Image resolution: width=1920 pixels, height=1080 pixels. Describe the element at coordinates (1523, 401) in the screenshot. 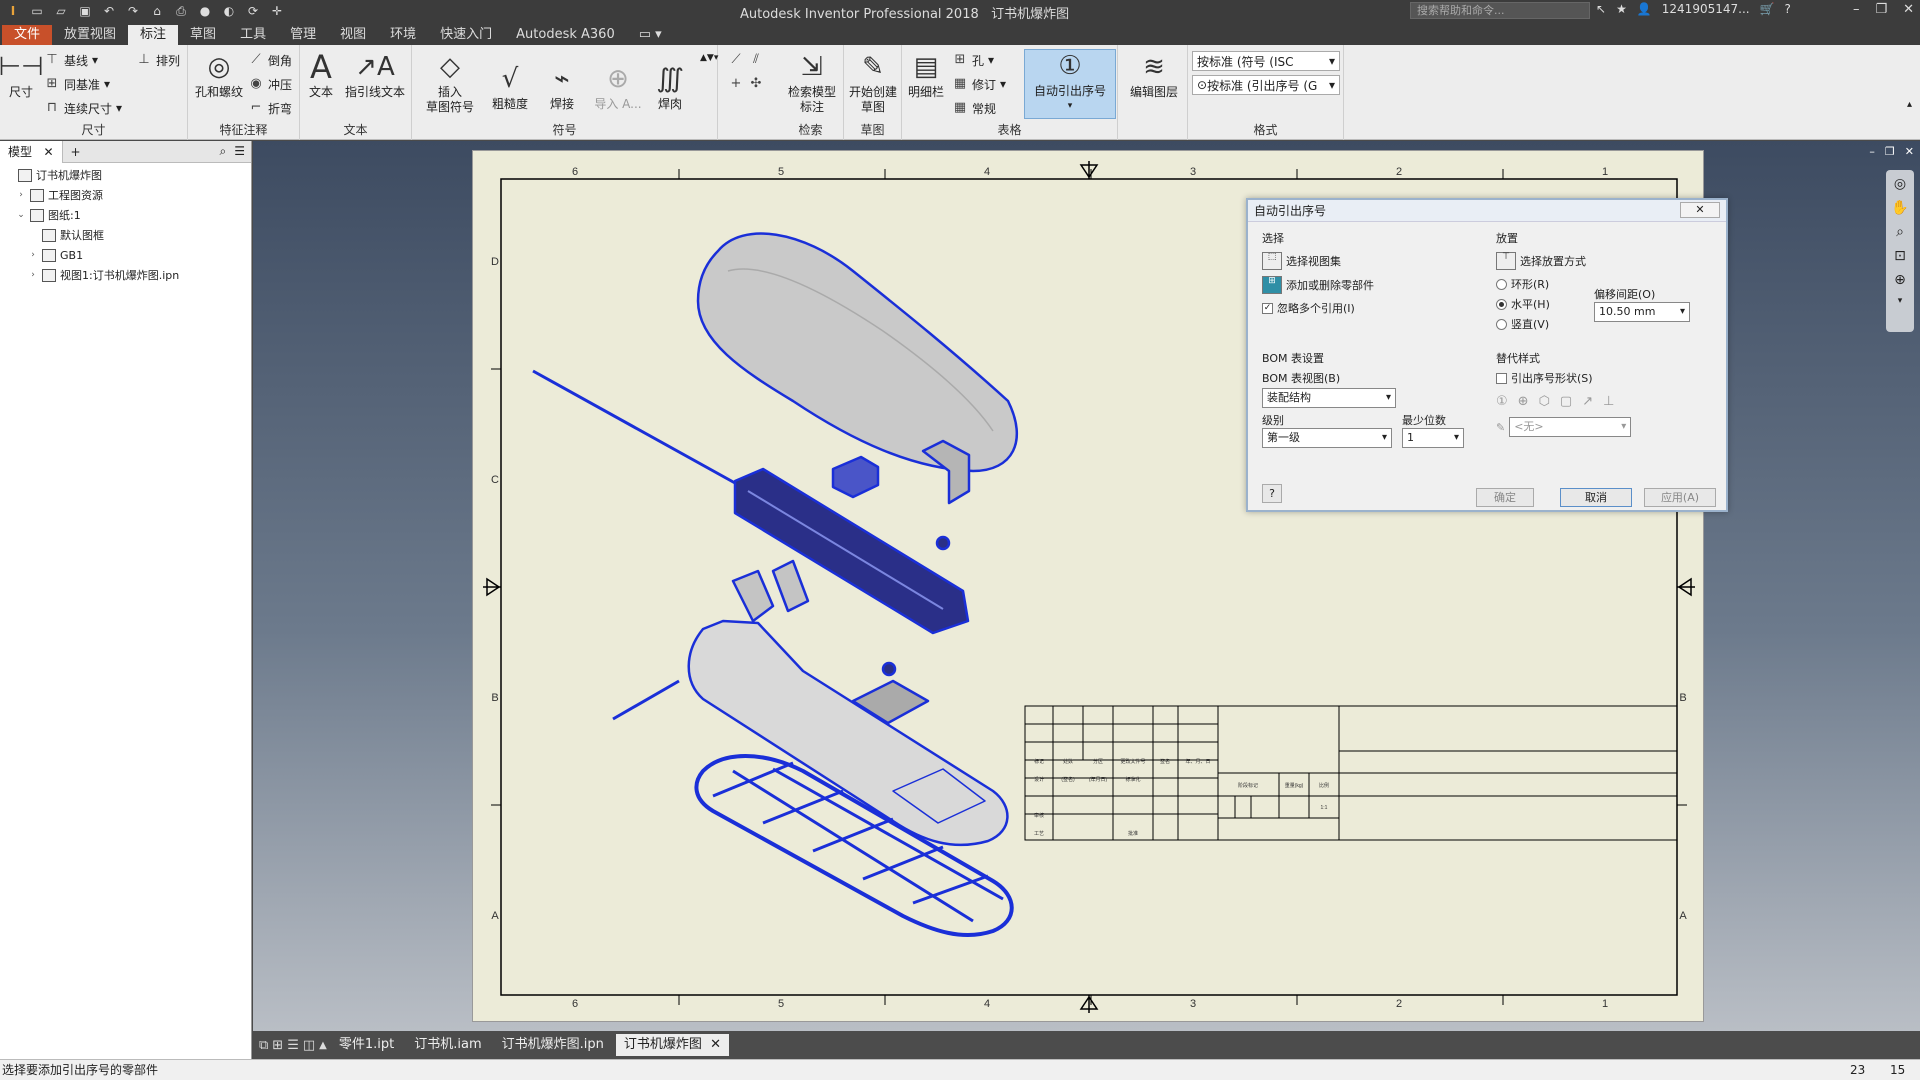

I see `balloon-circle-split-icon: ⊕` at that location.